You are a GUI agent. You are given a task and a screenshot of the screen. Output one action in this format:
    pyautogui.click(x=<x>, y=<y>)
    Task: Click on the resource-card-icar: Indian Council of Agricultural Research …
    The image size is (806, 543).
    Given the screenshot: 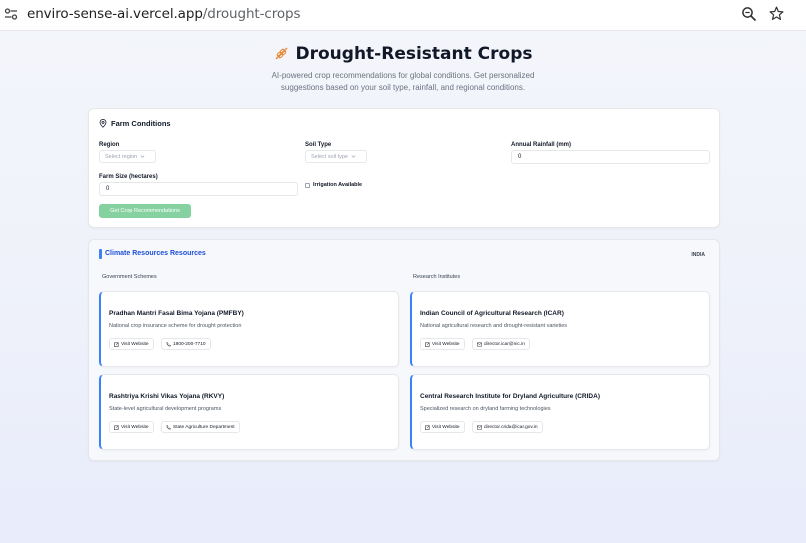 What is the action you would take?
    pyautogui.click(x=560, y=329)
    